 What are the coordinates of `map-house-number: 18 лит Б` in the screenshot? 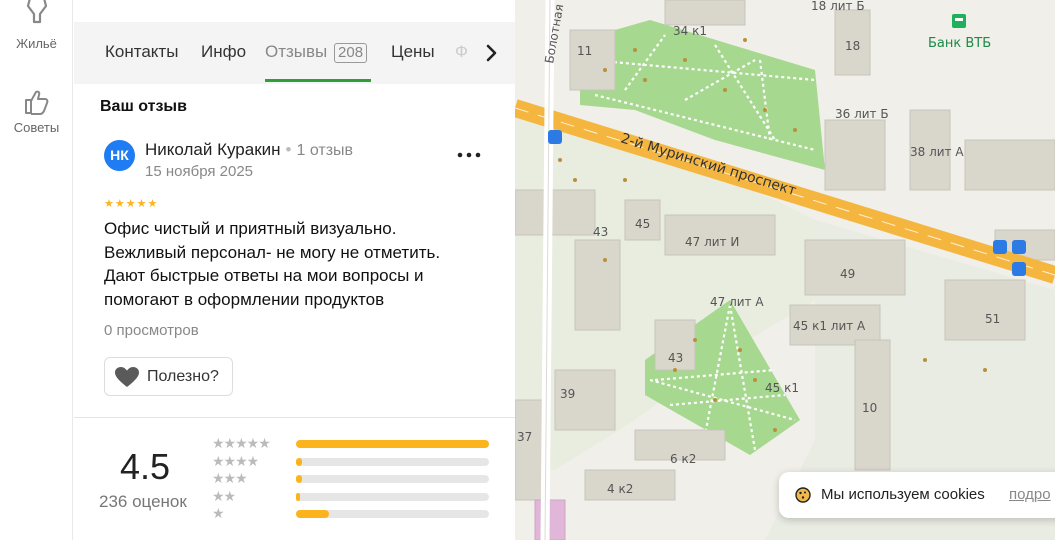 It's located at (838, 6).